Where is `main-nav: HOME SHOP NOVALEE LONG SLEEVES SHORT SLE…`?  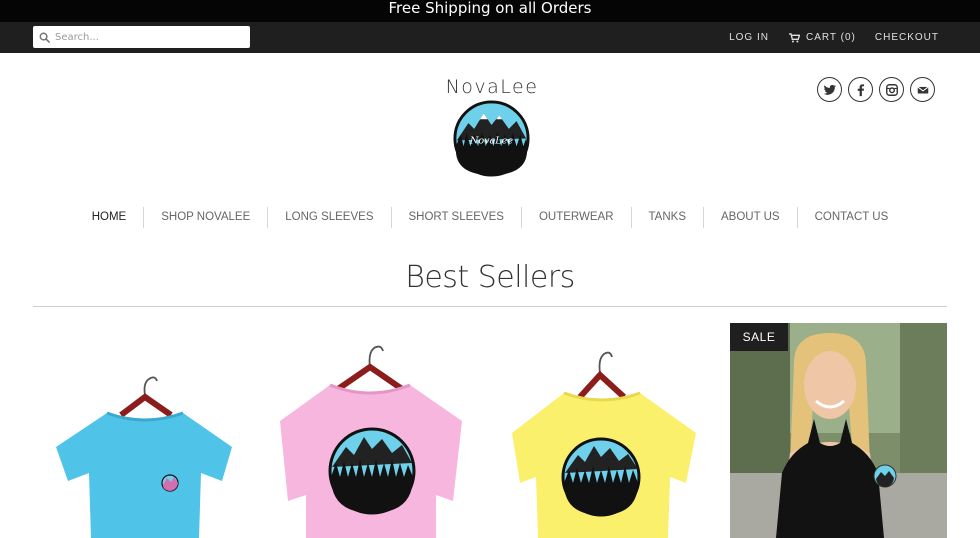
main-nav: HOME SHOP NOVALEE LONG SLEEVES SHORT SLE… is located at coordinates (490, 217).